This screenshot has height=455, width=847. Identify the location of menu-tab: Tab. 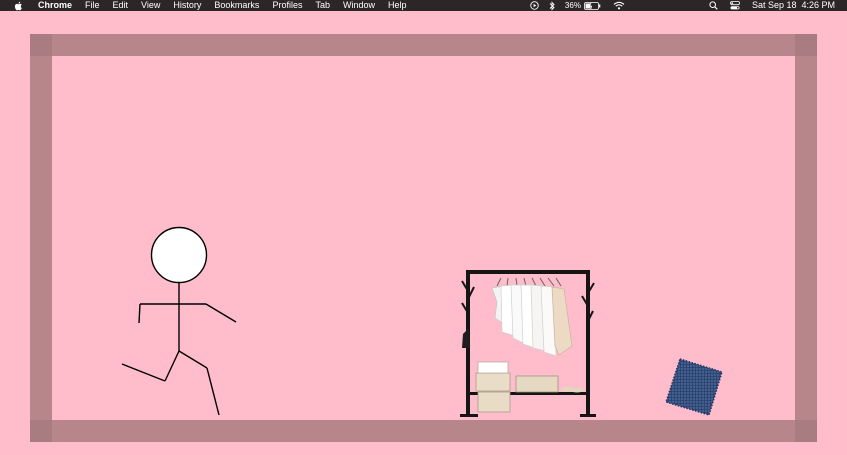
(322, 5).